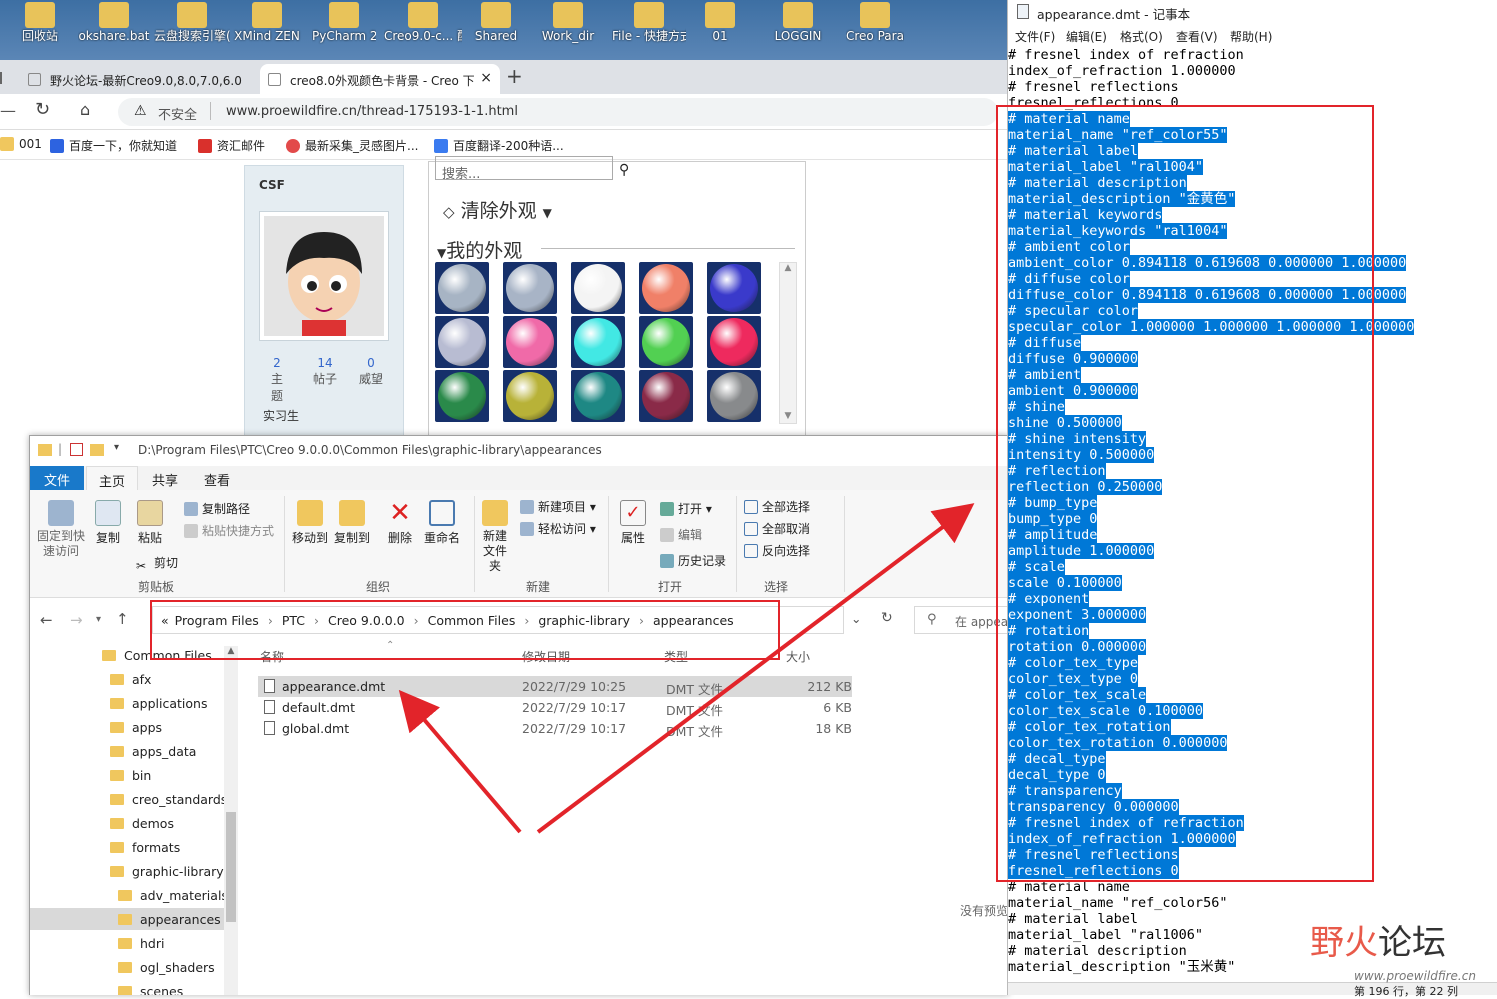 The width and height of the screenshot is (1497, 999). Describe the element at coordinates (1415, 976) in the screenshot. I see `watermark-site: www.proewildfire.cn` at that location.